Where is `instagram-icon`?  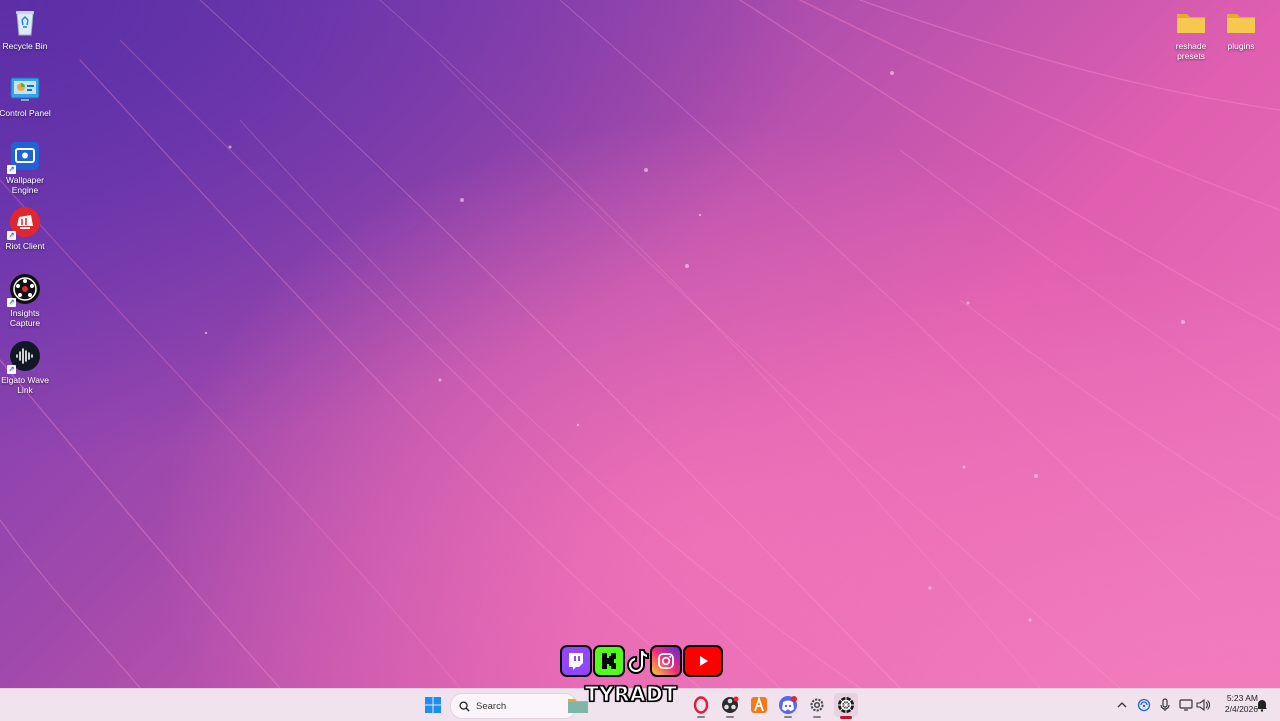 instagram-icon is located at coordinates (666, 661).